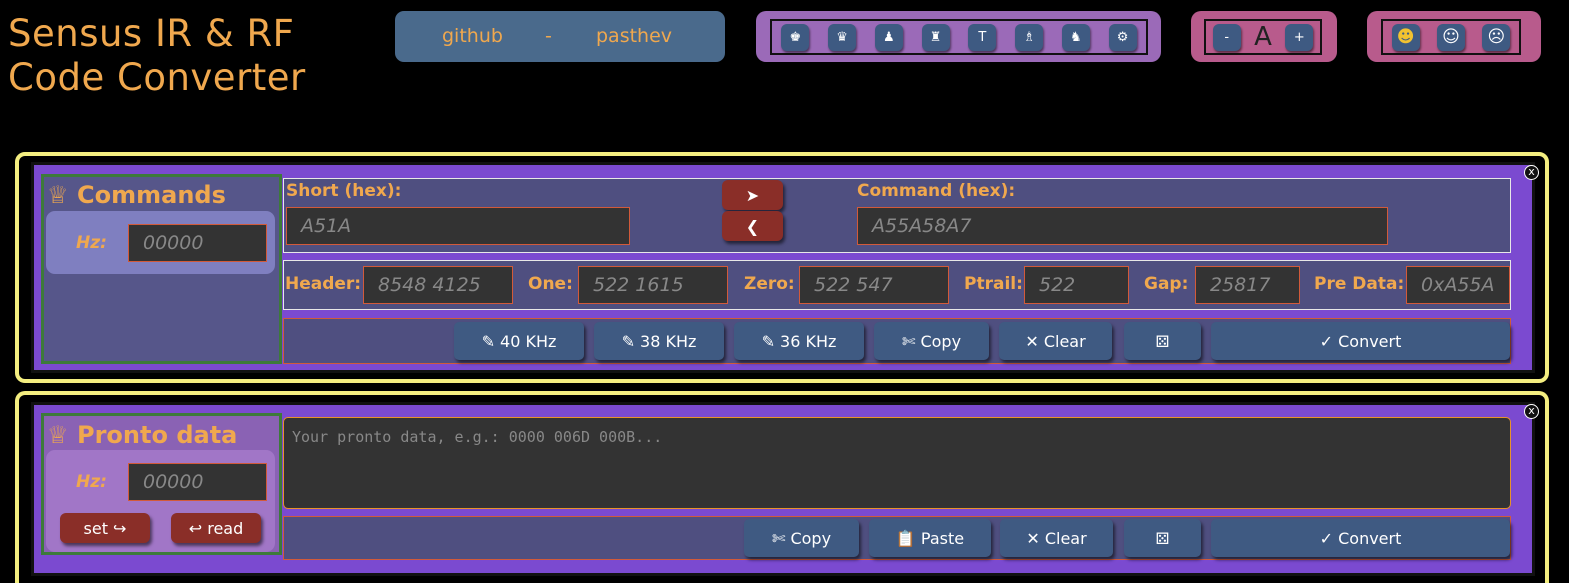 Image resolution: width=1569 pixels, height=583 pixels. Describe the element at coordinates (1122, 226) in the screenshot. I see `command-hex-input: A55A58A7` at that location.